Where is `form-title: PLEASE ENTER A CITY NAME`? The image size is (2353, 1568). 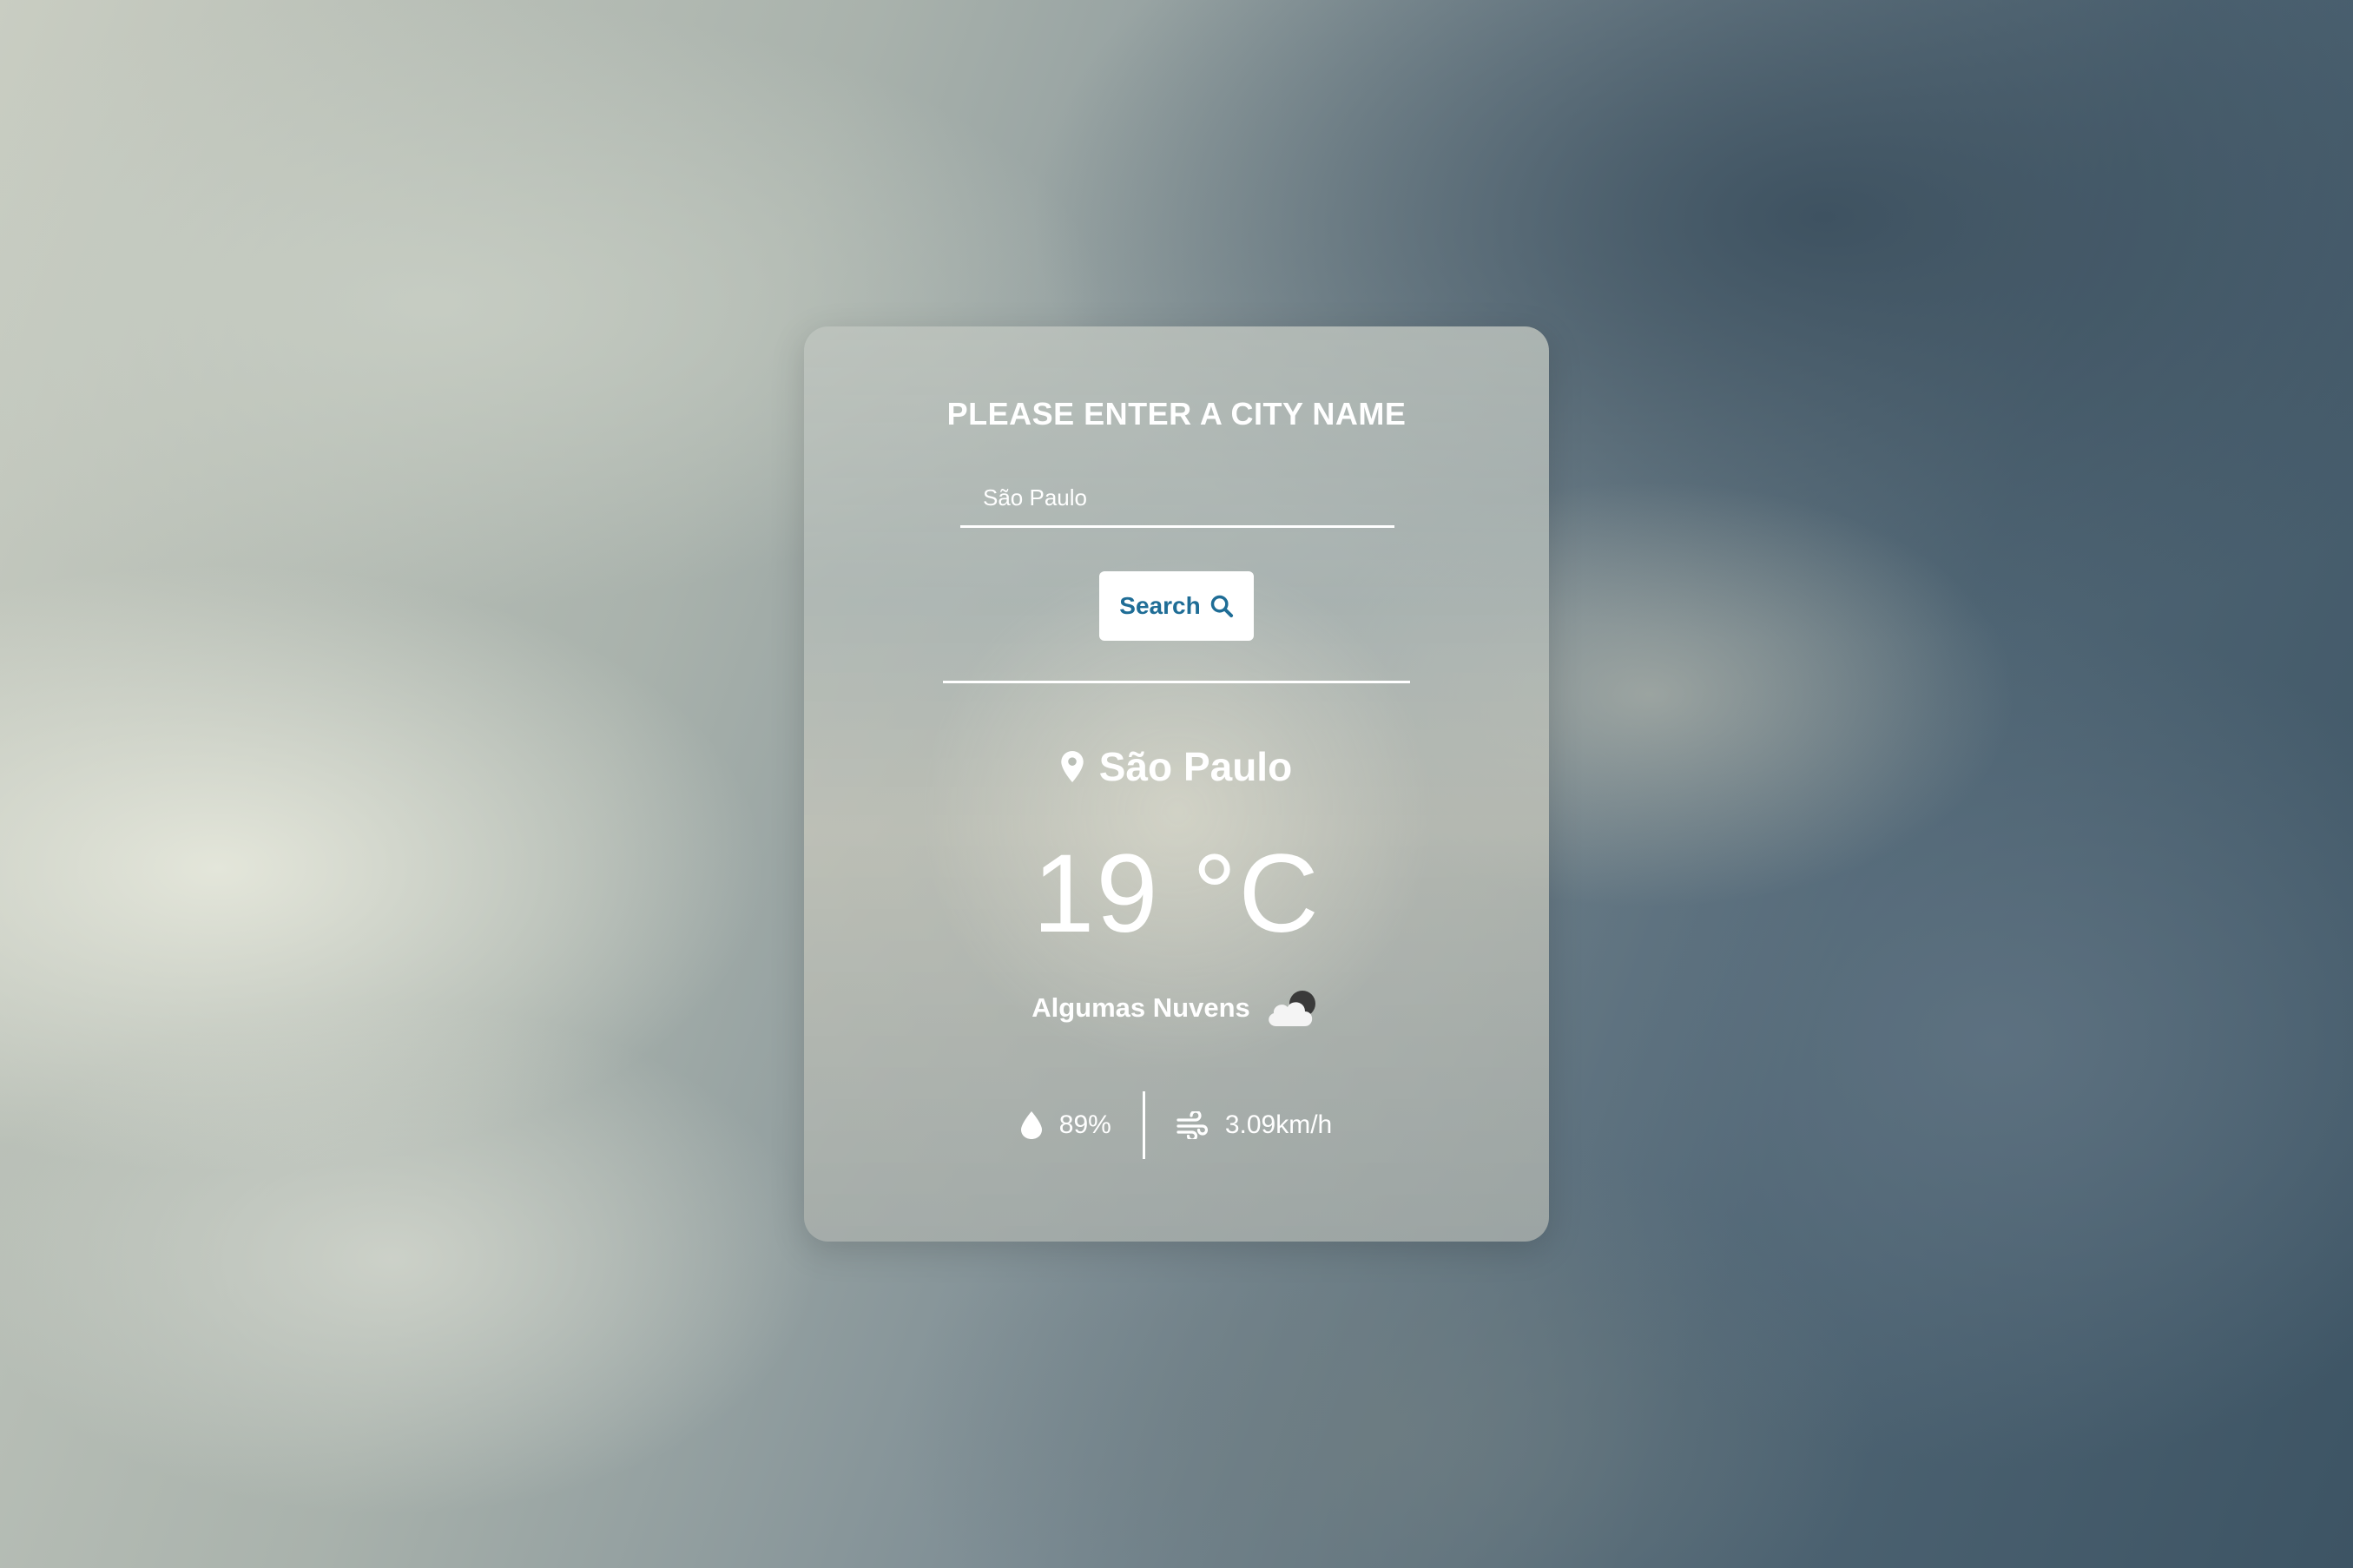
form-title: PLEASE ENTER A CITY NAME is located at coordinates (1176, 414).